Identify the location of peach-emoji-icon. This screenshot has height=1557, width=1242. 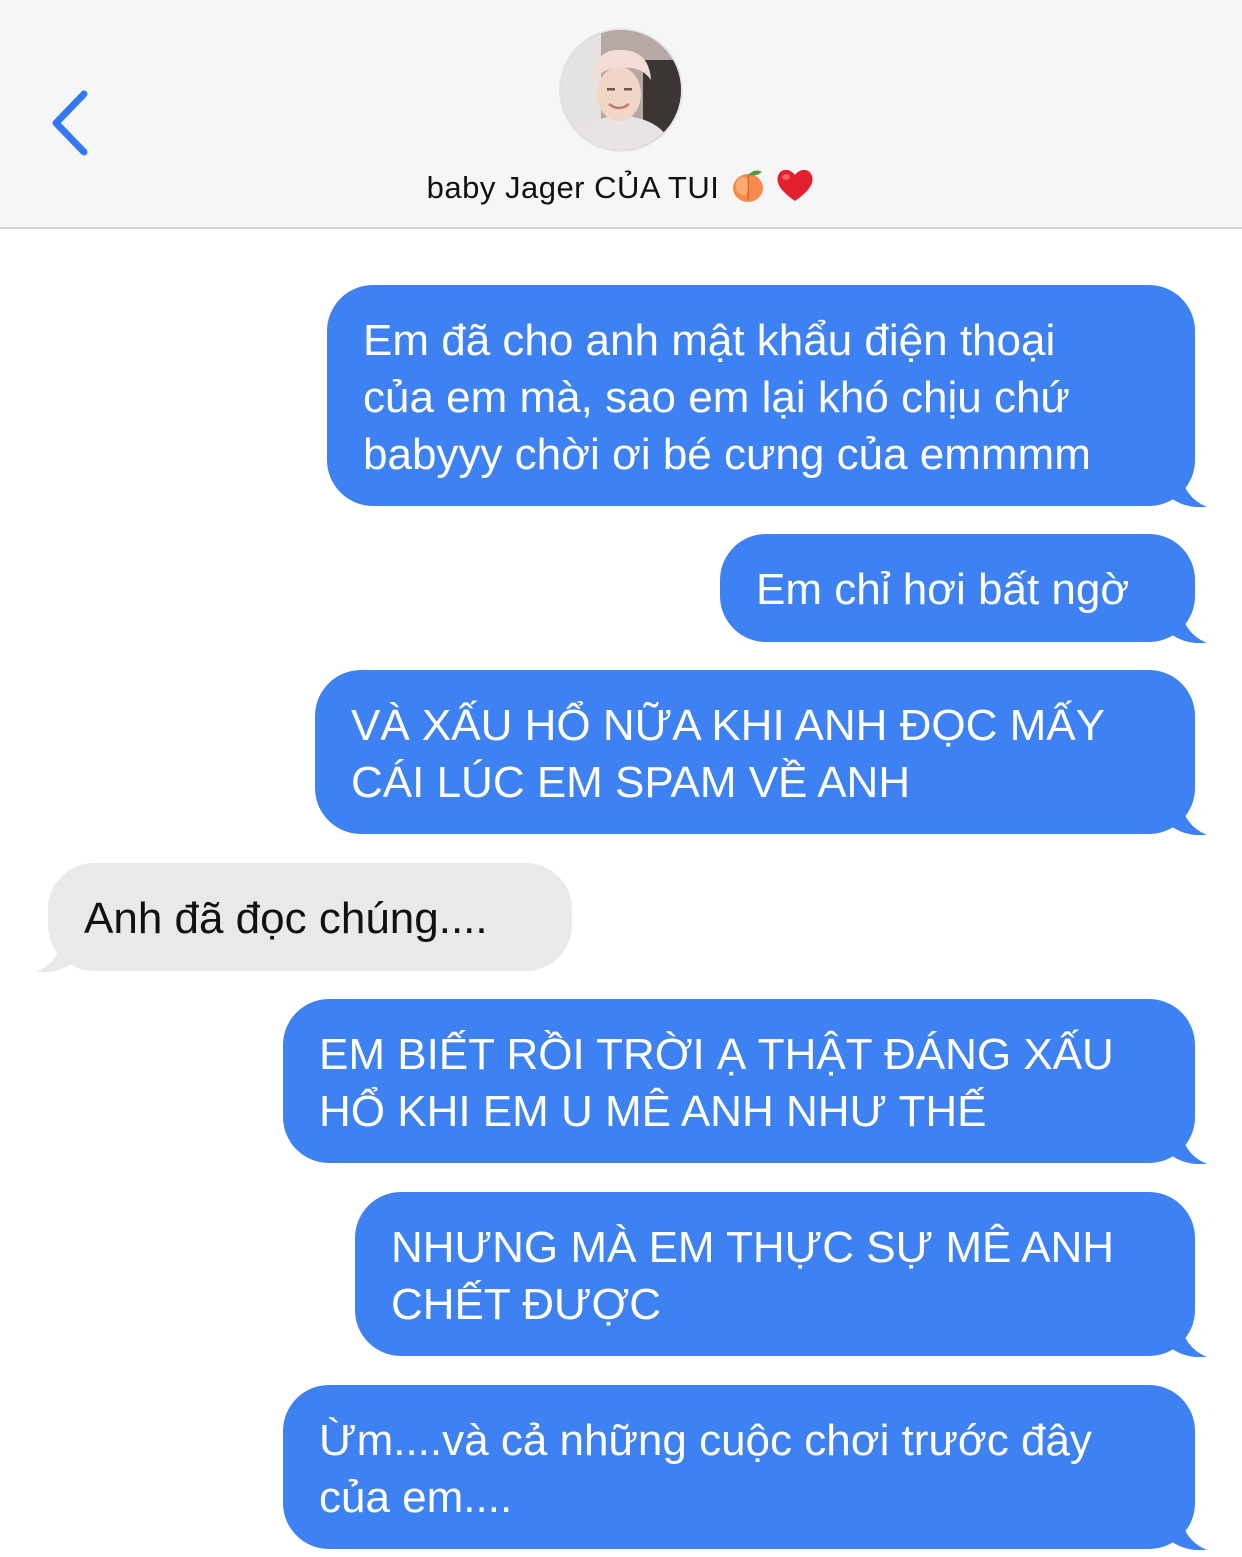
(748, 189).